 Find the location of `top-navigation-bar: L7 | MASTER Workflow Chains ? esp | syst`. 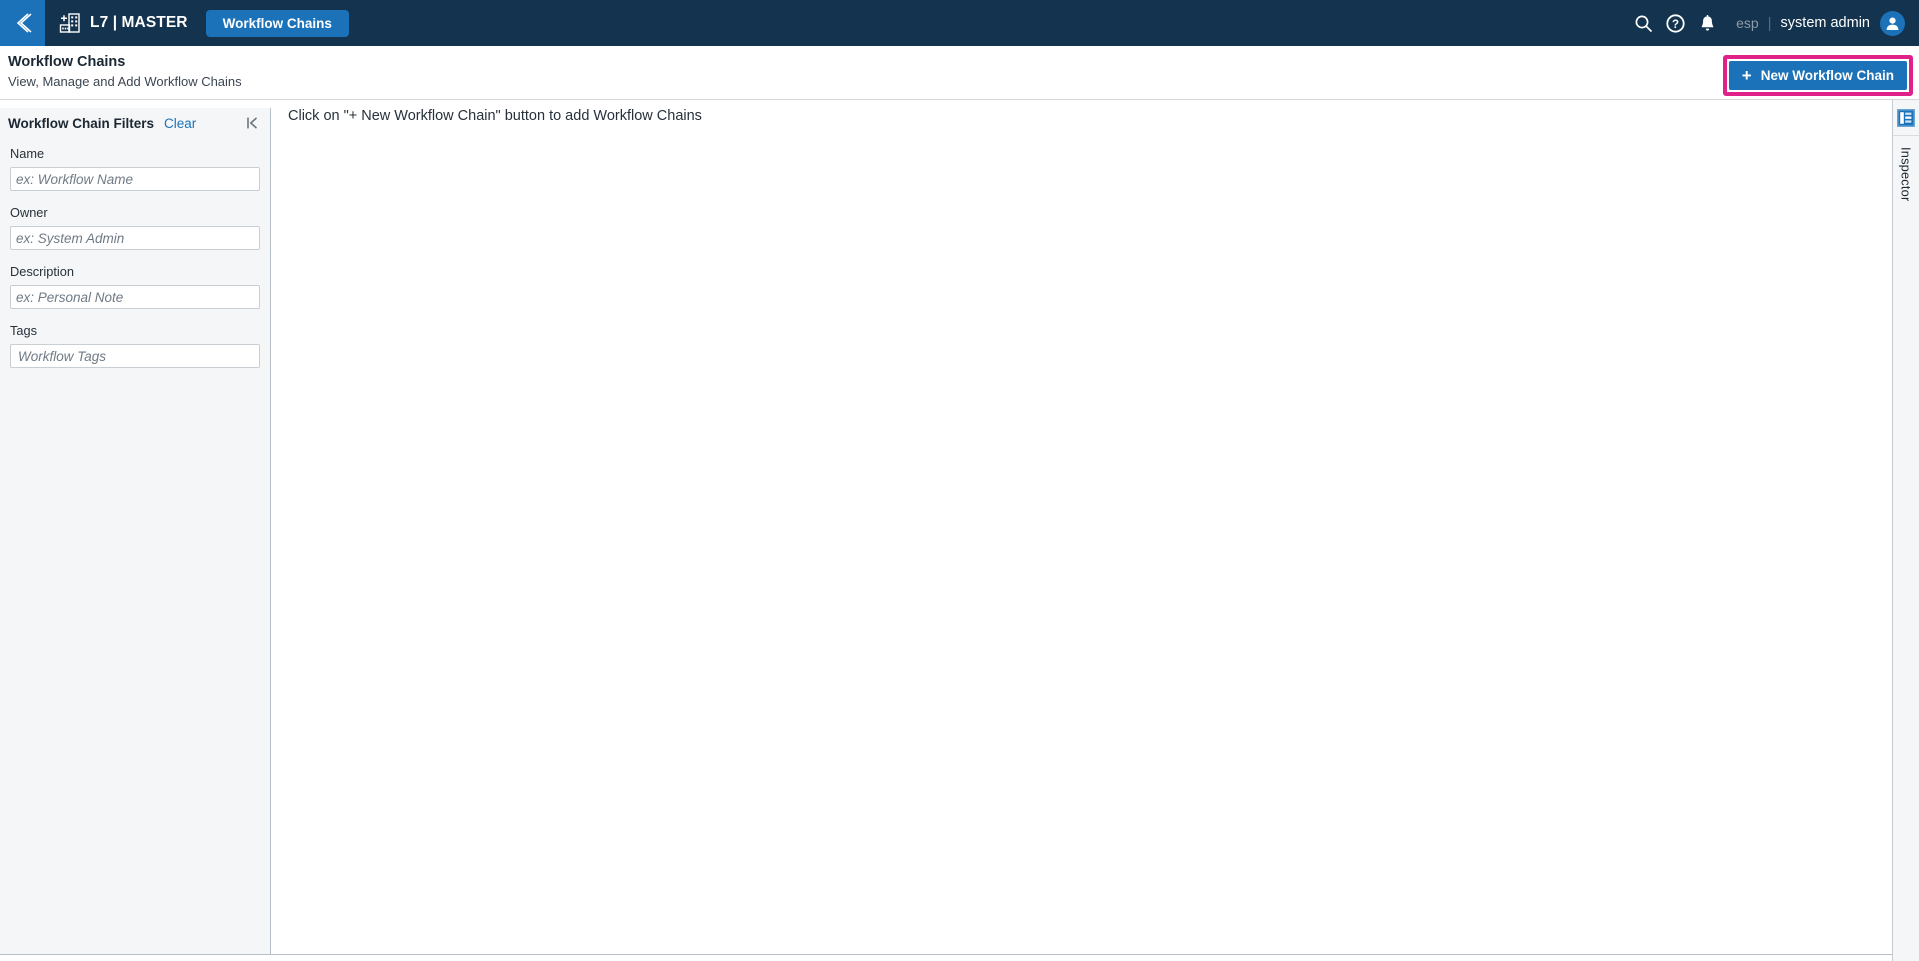

top-navigation-bar: L7 | MASTER Workflow Chains ? esp | syst is located at coordinates (959, 23).